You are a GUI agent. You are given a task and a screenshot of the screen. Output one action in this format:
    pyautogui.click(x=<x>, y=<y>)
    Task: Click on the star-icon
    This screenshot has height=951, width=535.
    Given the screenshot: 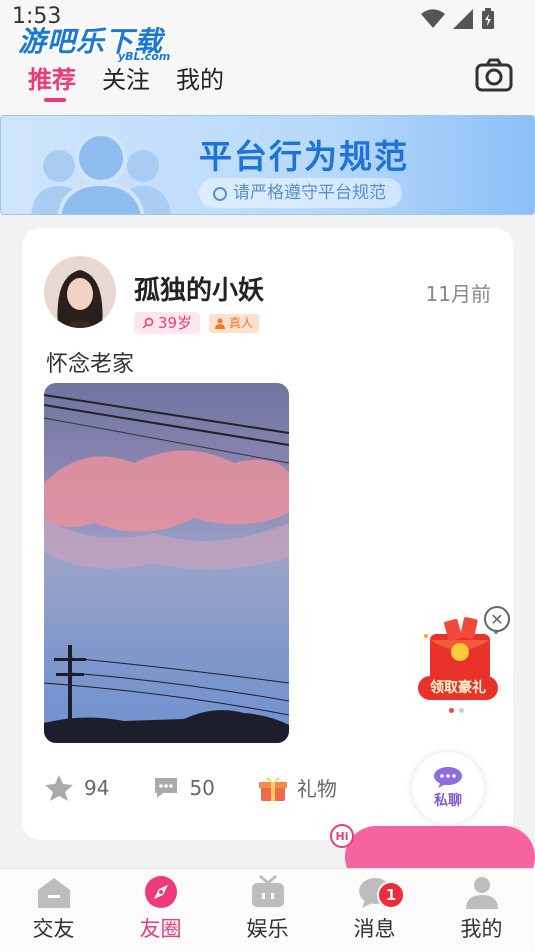 What is the action you would take?
    pyautogui.click(x=59, y=787)
    